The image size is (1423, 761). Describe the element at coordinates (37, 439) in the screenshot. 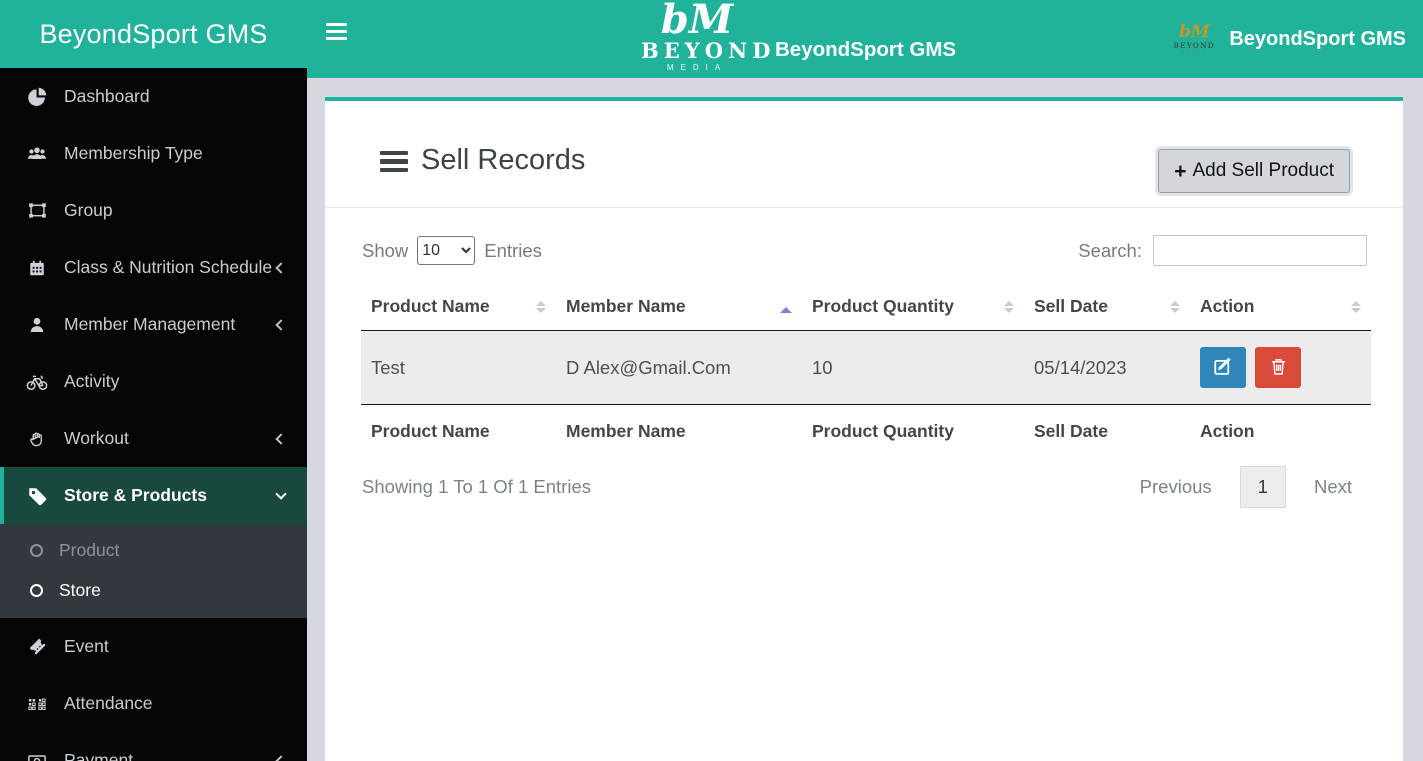

I see `hand-icon` at that location.